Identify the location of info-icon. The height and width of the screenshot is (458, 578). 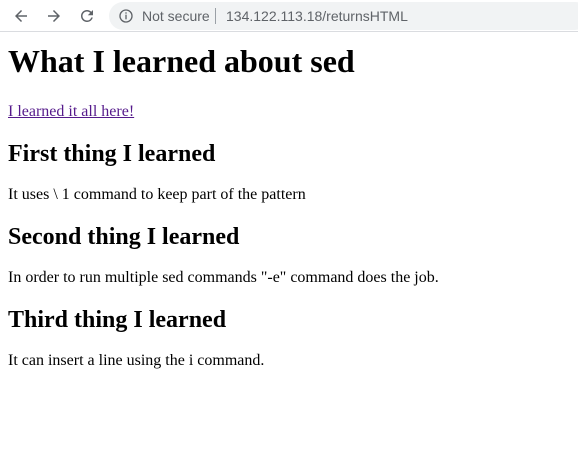
(126, 16).